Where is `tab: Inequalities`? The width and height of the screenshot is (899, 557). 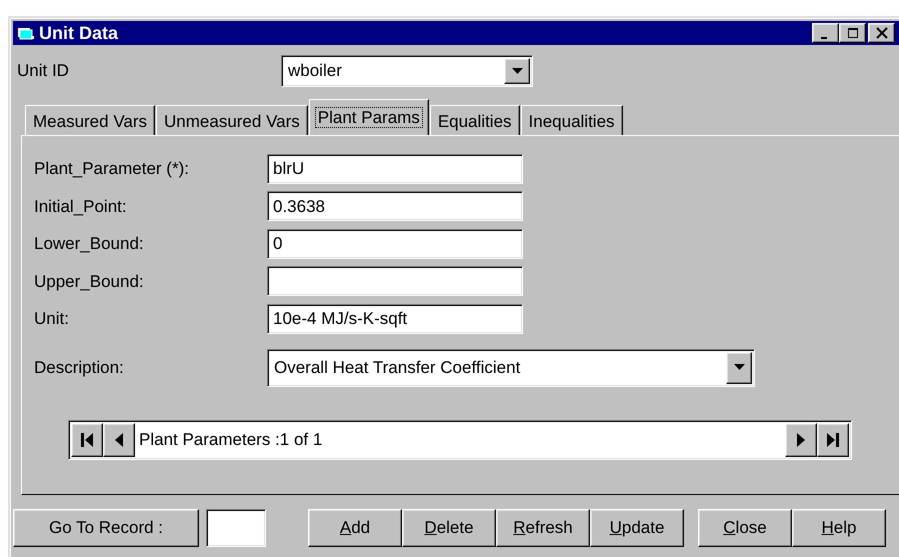 tab: Inequalities is located at coordinates (571, 120).